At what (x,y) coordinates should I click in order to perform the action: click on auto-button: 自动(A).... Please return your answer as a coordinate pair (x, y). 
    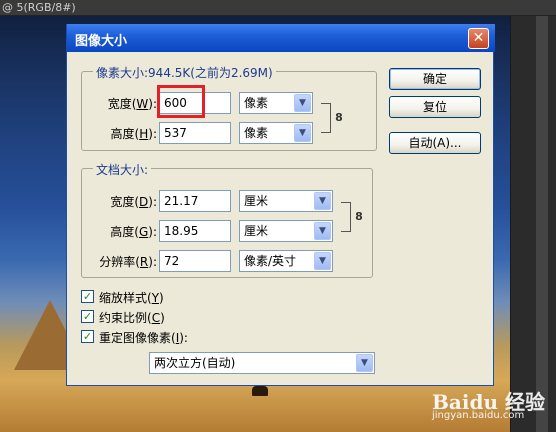
    Looking at the image, I should click on (435, 143).